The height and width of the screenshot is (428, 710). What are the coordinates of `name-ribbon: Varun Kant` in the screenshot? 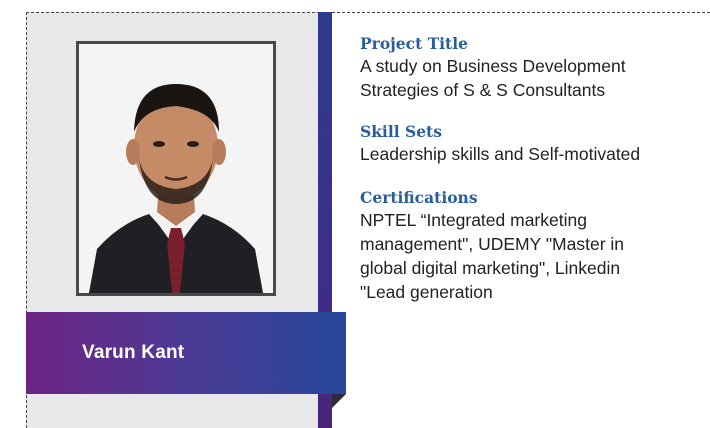 It's located at (186, 353).